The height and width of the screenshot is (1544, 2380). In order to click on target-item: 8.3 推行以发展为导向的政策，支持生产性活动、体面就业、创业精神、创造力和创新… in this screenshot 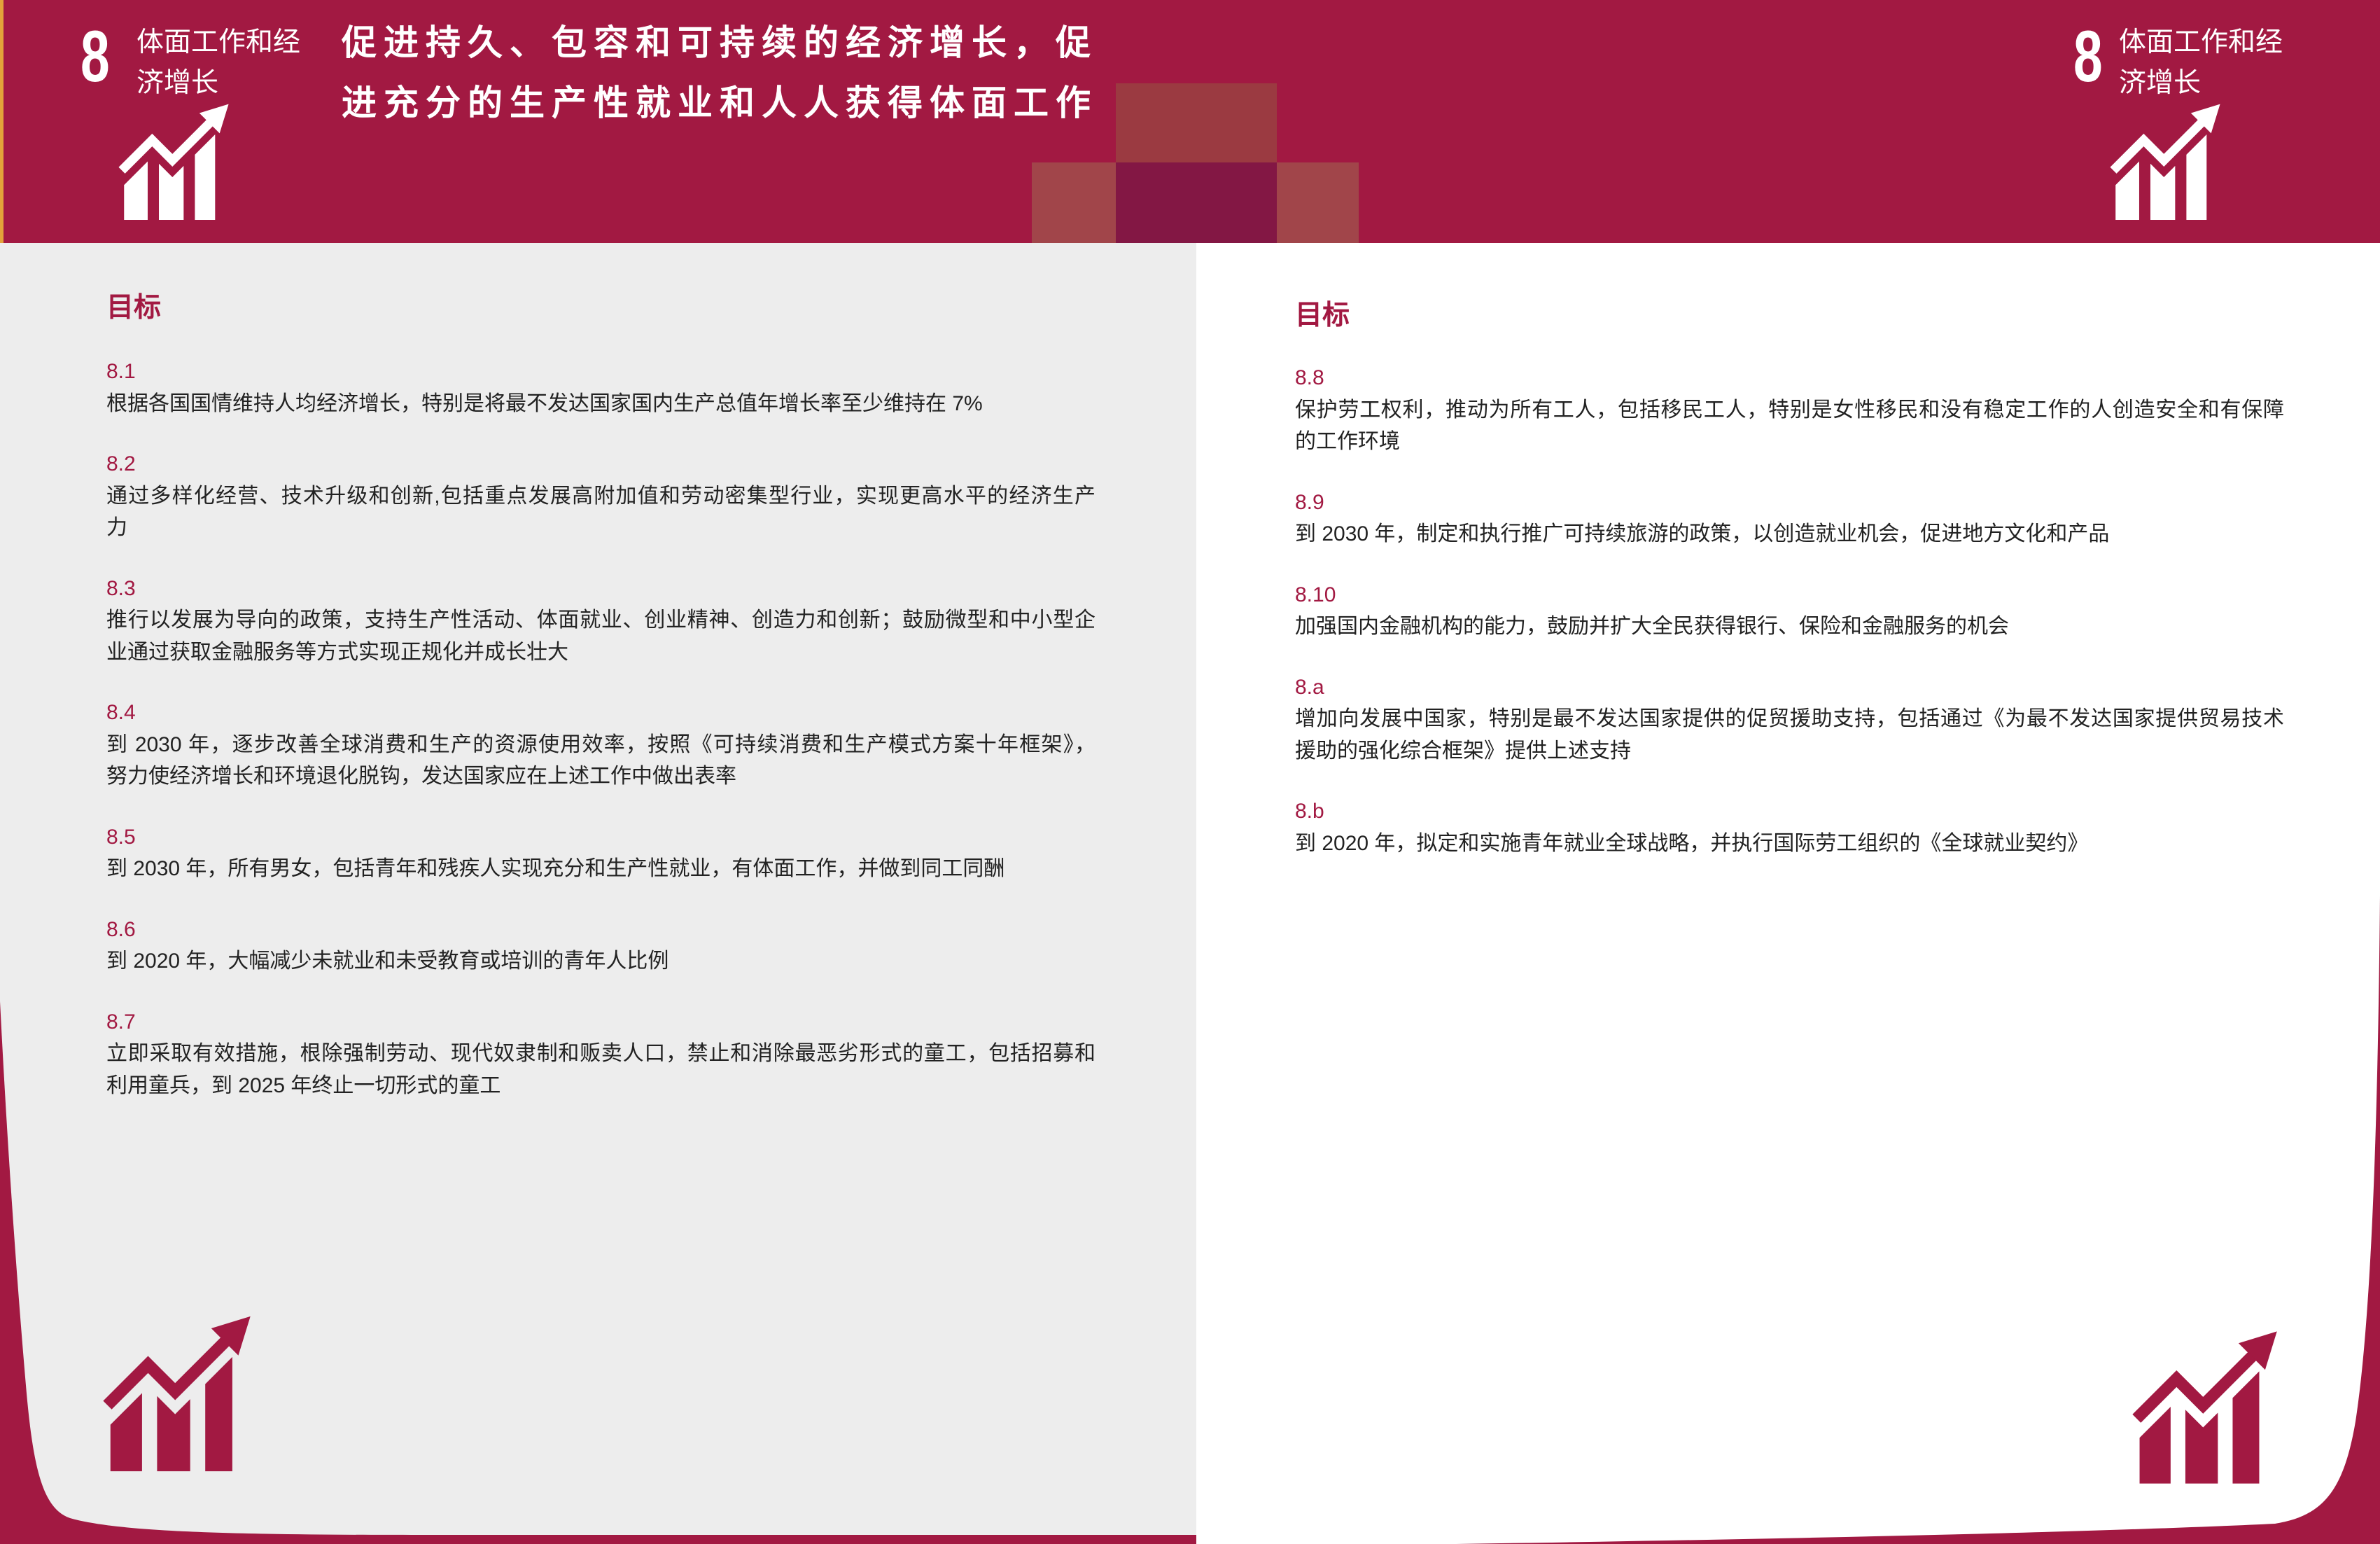, I will do `click(601, 621)`.